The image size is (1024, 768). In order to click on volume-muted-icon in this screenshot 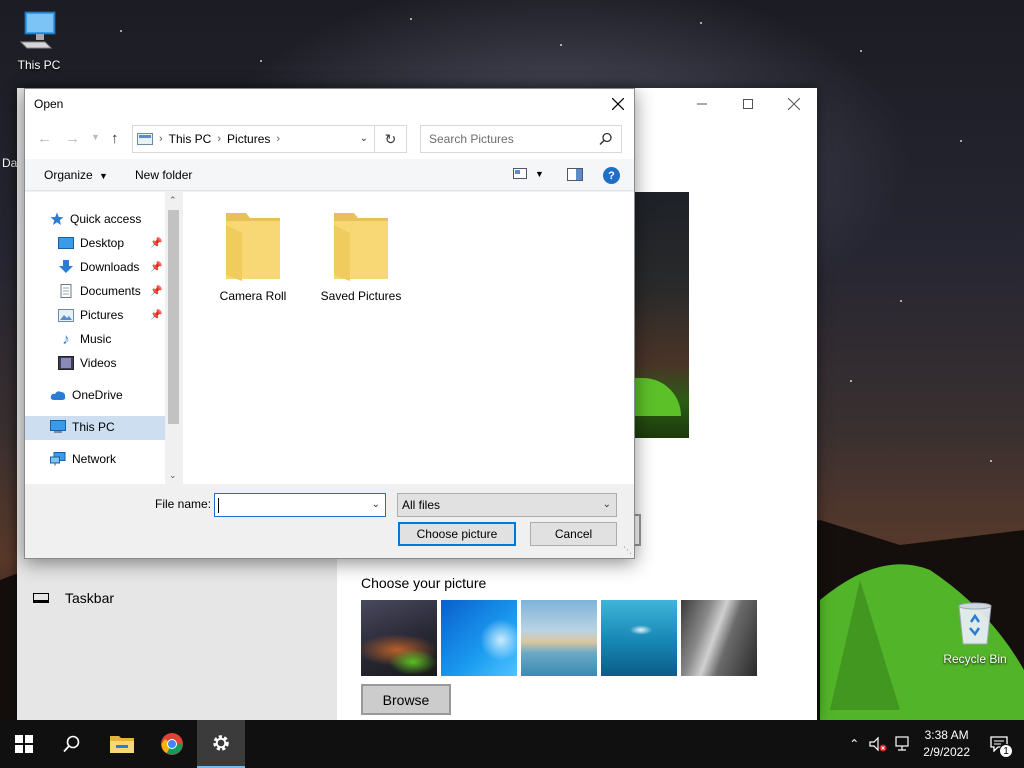, I will do `click(878, 744)`.